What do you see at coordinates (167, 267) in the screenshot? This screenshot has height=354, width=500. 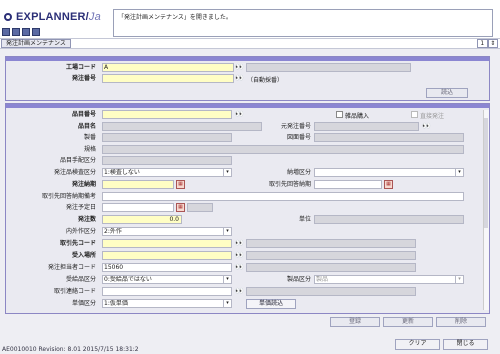 I see `staff-field: 15060` at bounding box center [167, 267].